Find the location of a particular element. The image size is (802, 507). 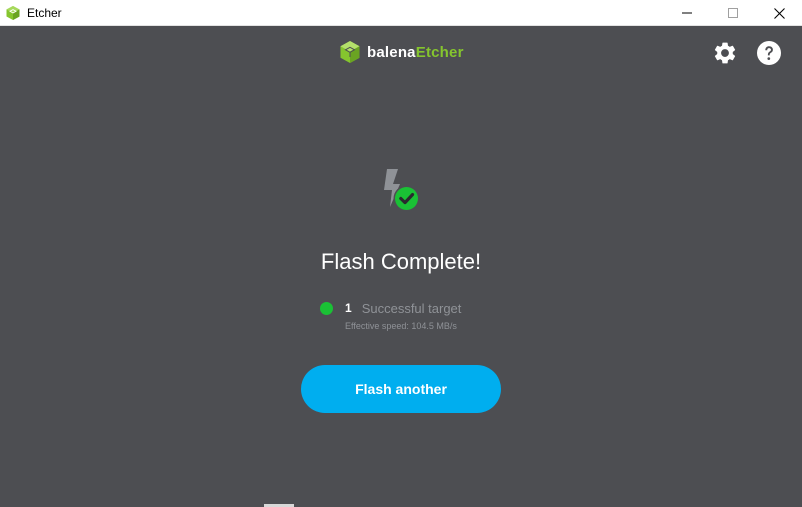

etcher-cube-icon is located at coordinates (13, 13).